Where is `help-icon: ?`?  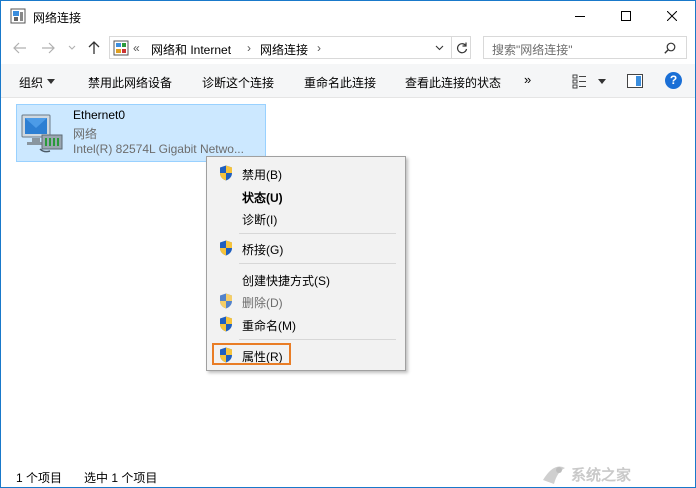 help-icon: ? is located at coordinates (673, 80).